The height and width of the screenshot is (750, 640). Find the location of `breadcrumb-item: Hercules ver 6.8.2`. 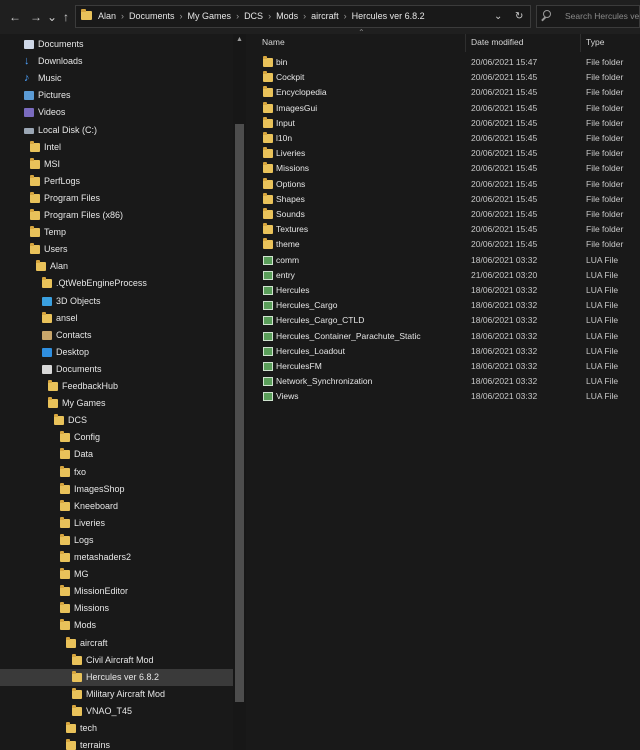

breadcrumb-item: Hercules ver 6.8.2 is located at coordinates (388, 16).